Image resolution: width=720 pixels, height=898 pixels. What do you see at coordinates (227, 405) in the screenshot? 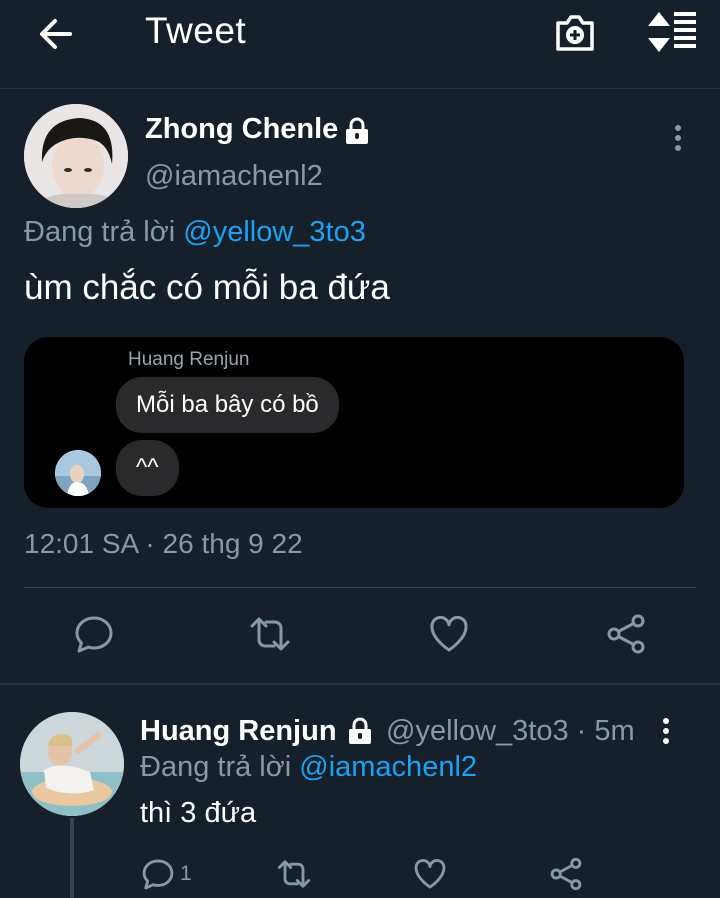
I see `chat-bubble: Mỗi ba bây có bồ` at bounding box center [227, 405].